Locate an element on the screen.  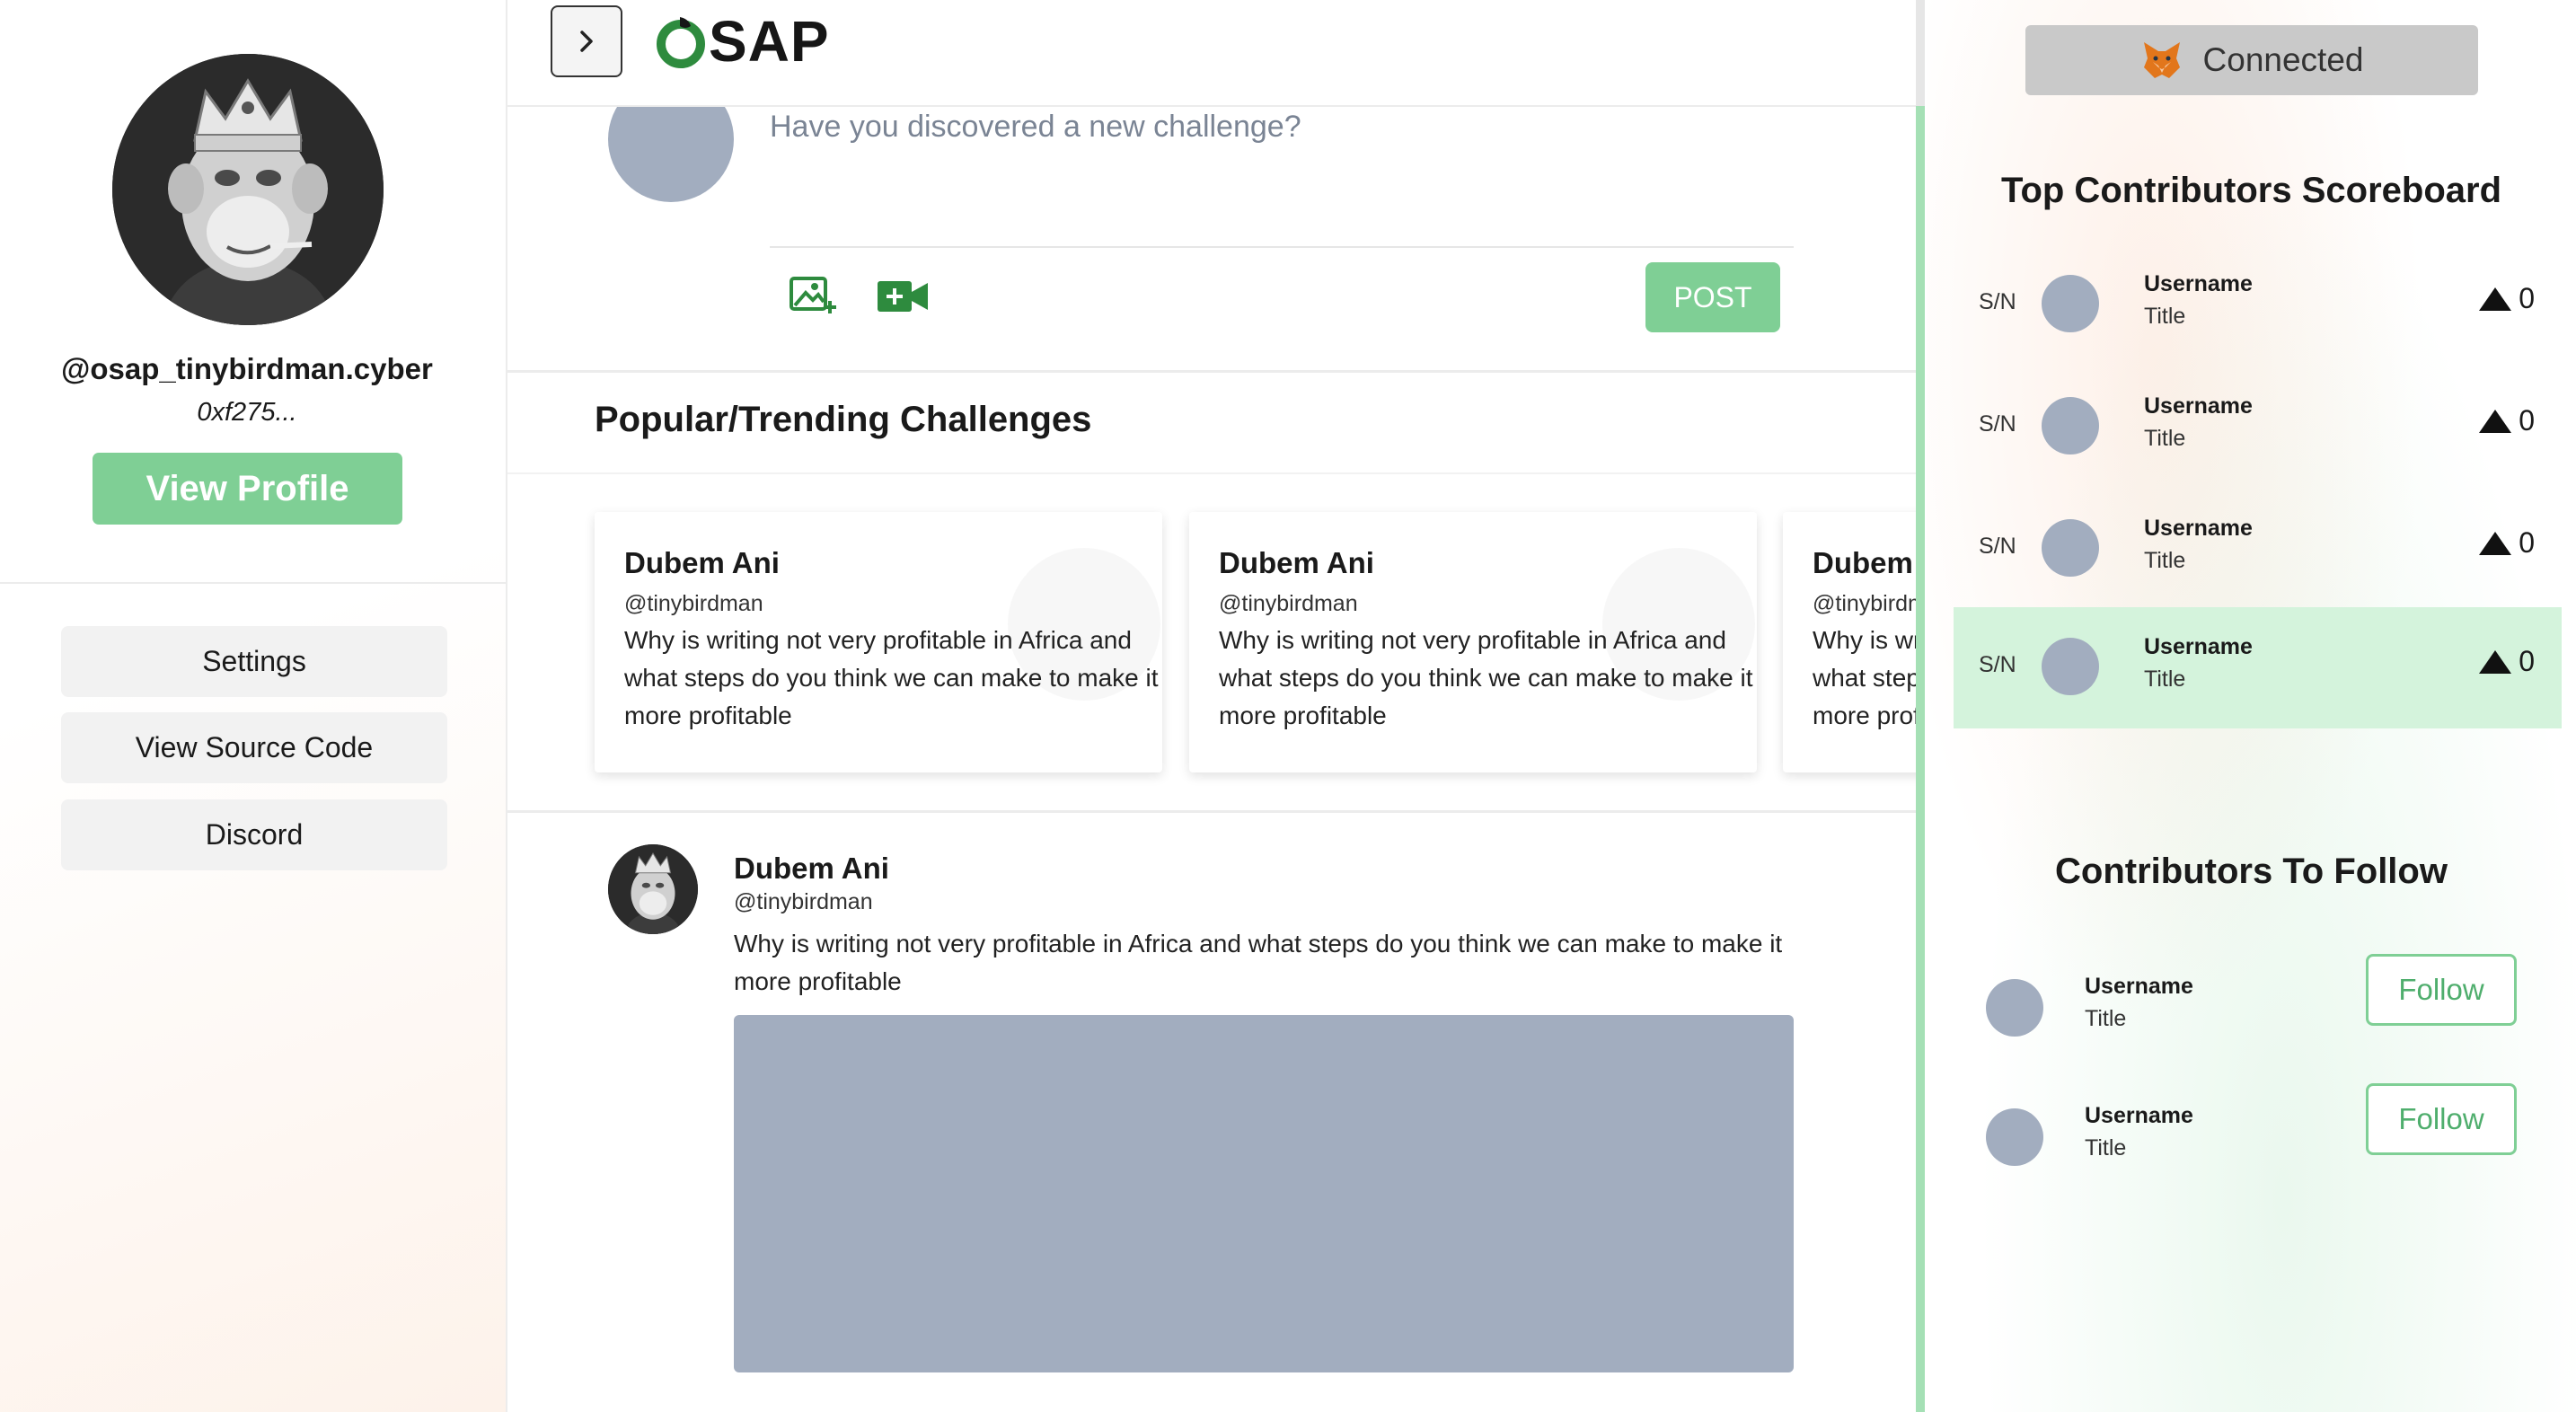
main-scrollbar-track is located at coordinates (1920, 53).